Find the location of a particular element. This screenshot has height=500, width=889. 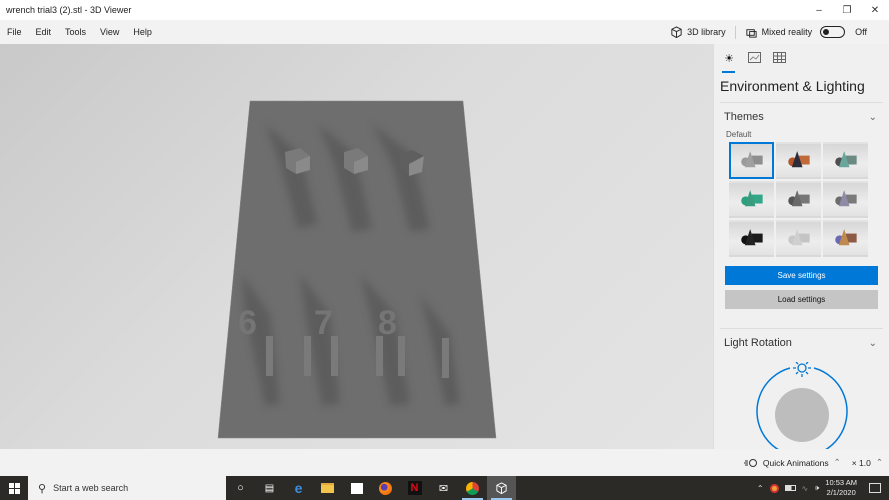

store-icon is located at coordinates (356, 488).